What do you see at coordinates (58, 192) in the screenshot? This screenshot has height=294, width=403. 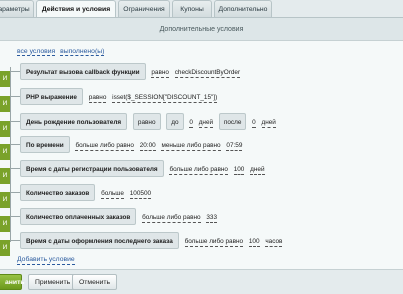 I see `condition-label: Количество заказов` at bounding box center [58, 192].